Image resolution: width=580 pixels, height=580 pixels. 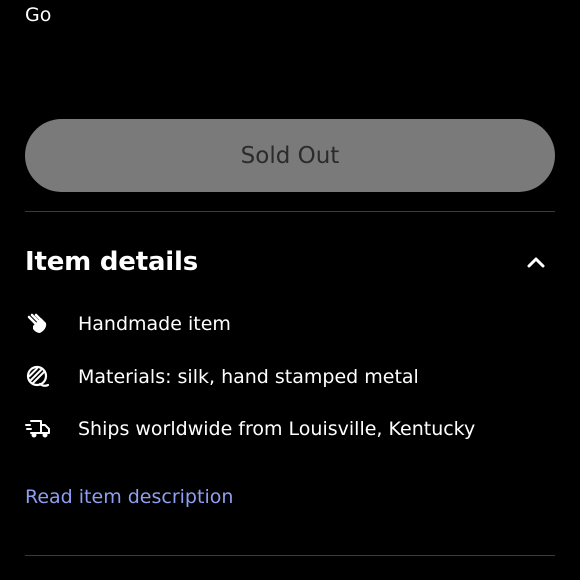 What do you see at coordinates (111, 262) in the screenshot?
I see `item-details-title: Item details` at bounding box center [111, 262].